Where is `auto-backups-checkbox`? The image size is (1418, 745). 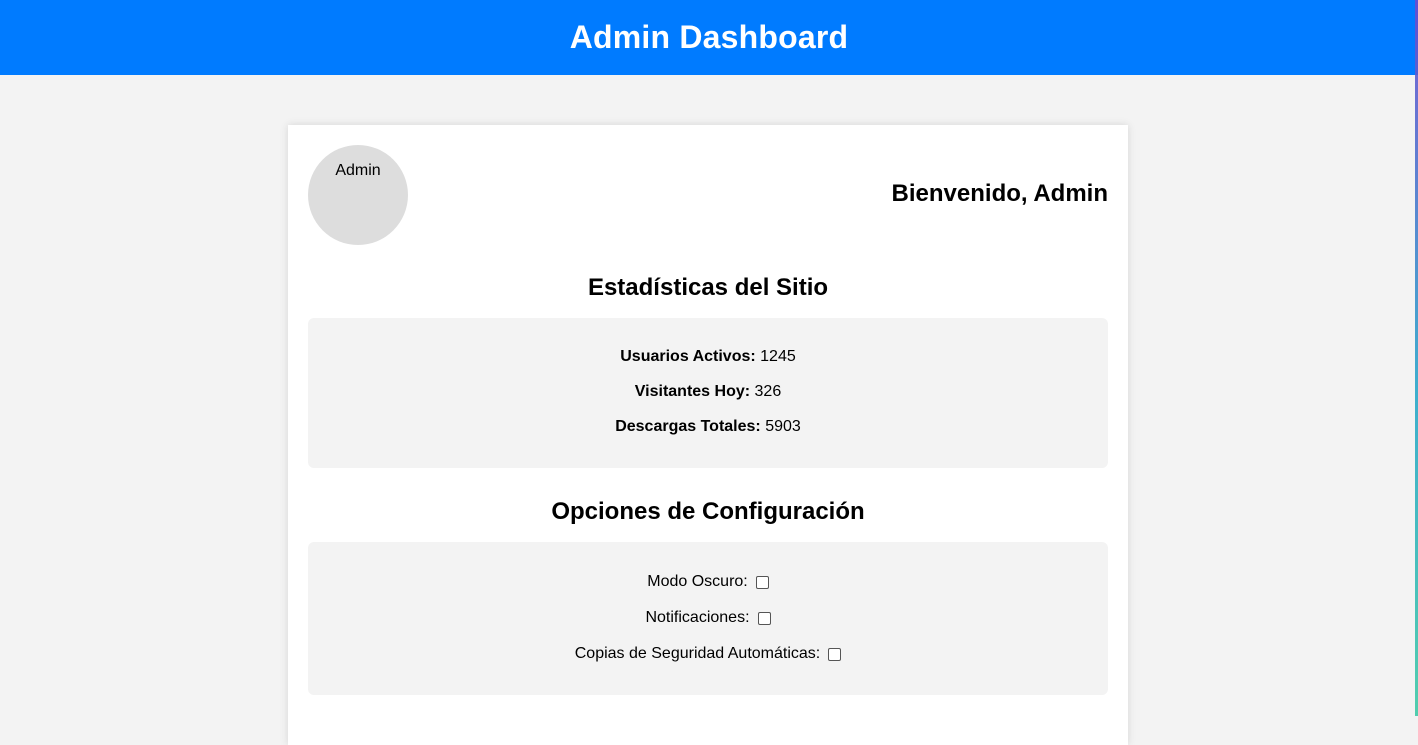
auto-backups-checkbox is located at coordinates (835, 654).